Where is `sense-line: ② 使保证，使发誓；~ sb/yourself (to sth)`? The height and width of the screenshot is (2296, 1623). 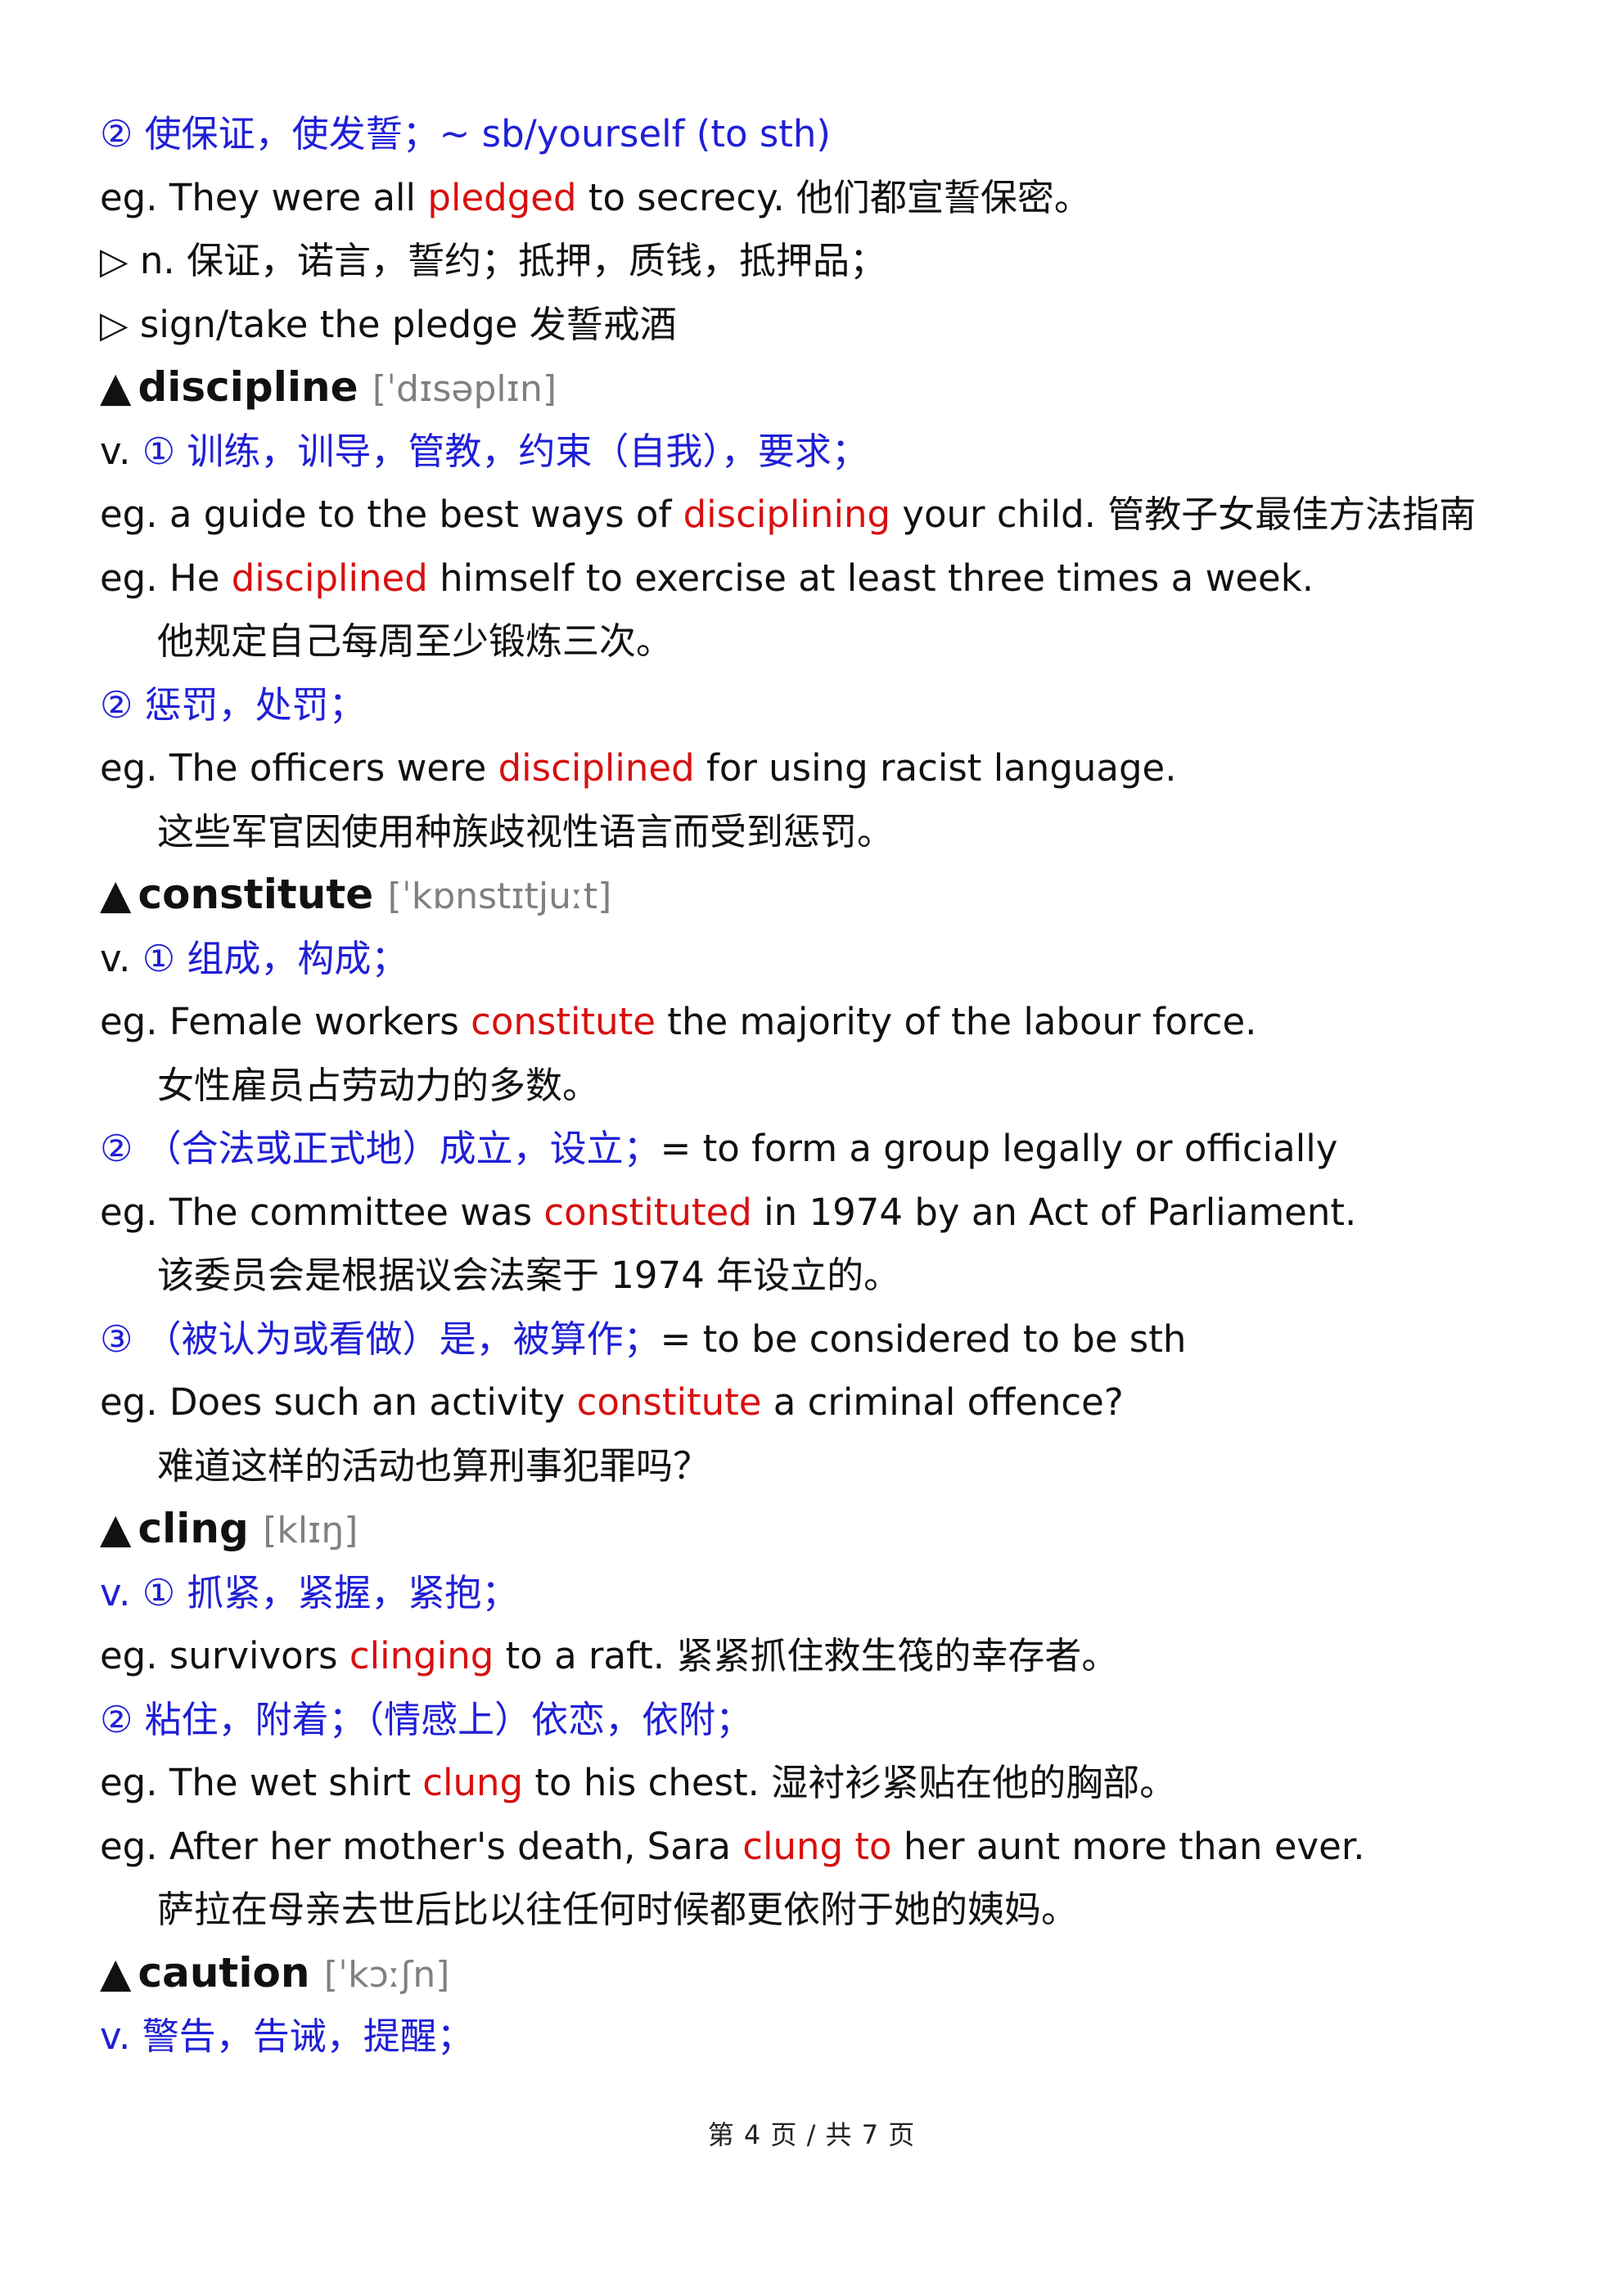 sense-line: ② 使保证，使发誓；~ sb/yourself (to sth) is located at coordinates (465, 133).